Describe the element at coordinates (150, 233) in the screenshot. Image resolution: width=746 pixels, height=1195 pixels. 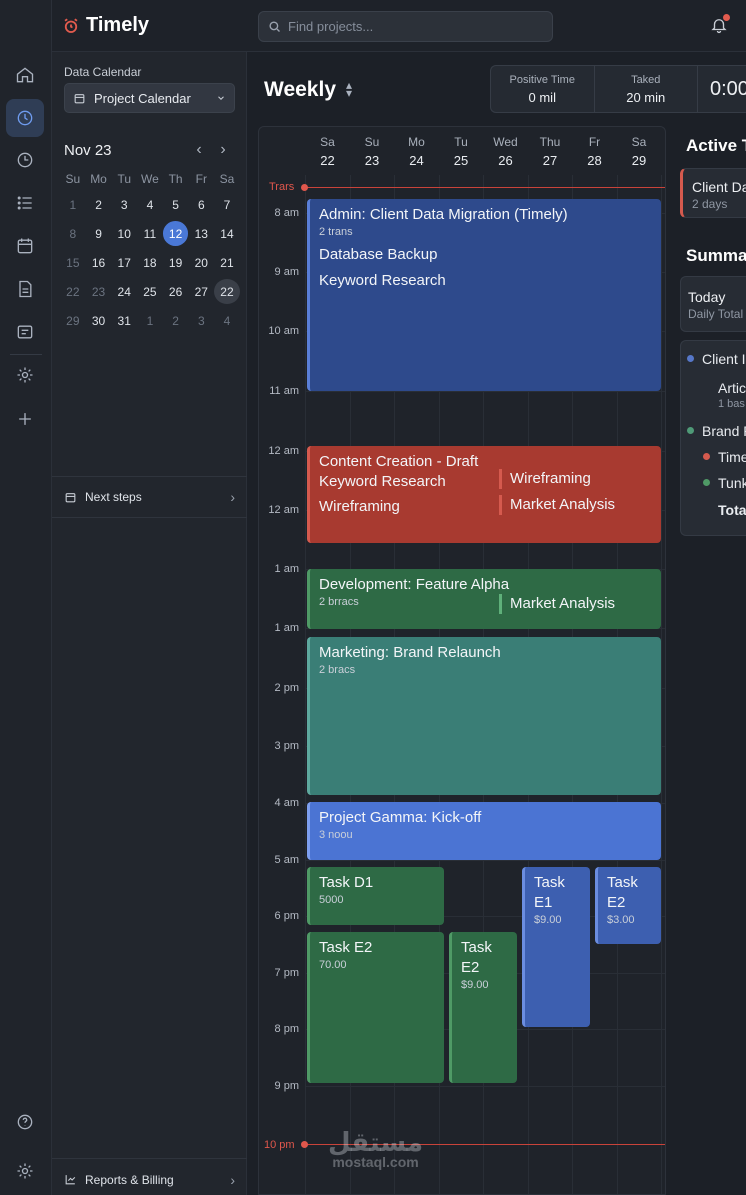
I see `mini-calendar-day: 11` at that location.